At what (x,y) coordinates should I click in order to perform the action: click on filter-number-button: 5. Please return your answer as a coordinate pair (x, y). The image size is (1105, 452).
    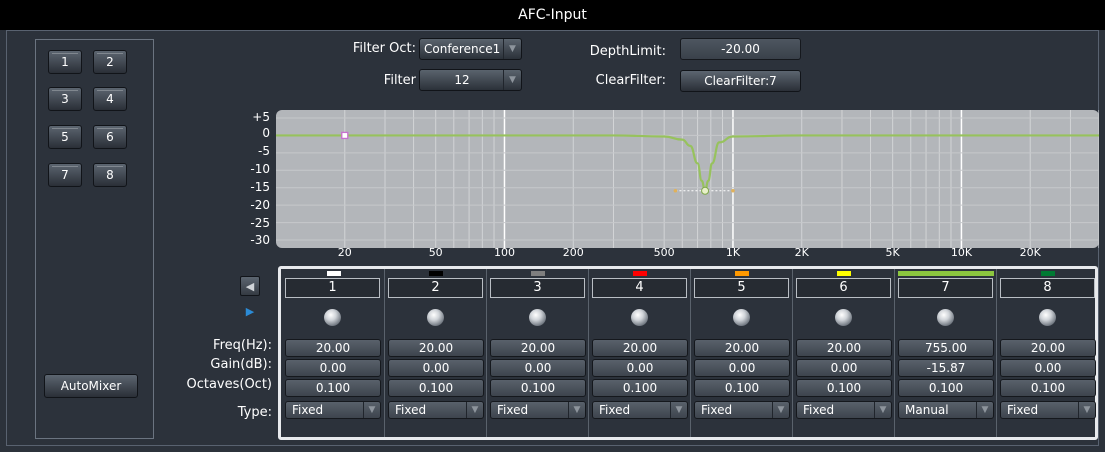
    Looking at the image, I should click on (741, 288).